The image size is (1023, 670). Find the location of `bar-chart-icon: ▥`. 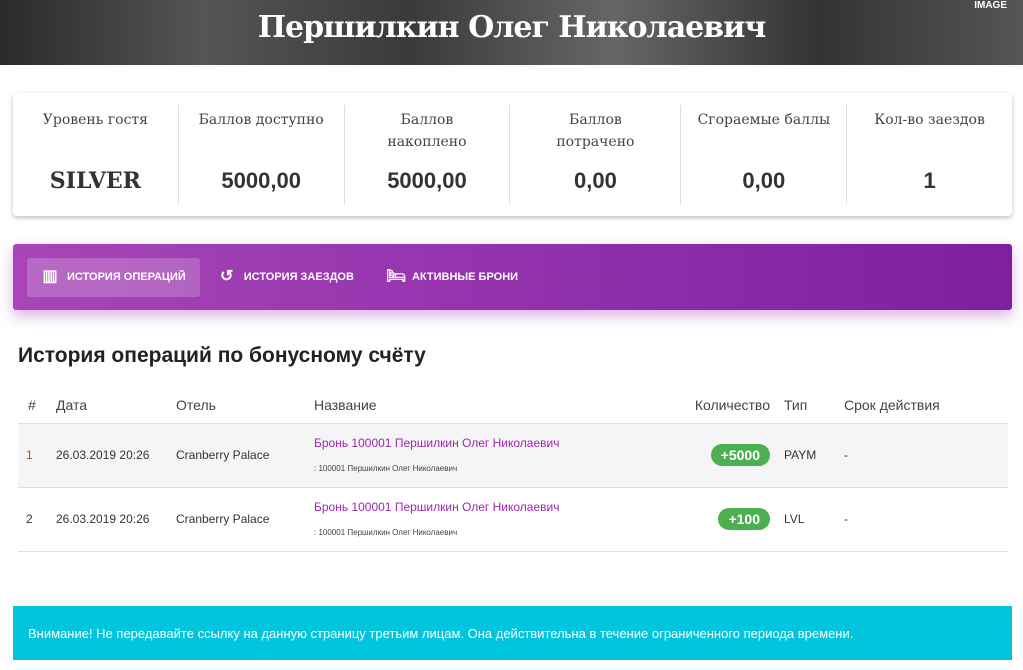

bar-chart-icon: ▥ is located at coordinates (50, 276).